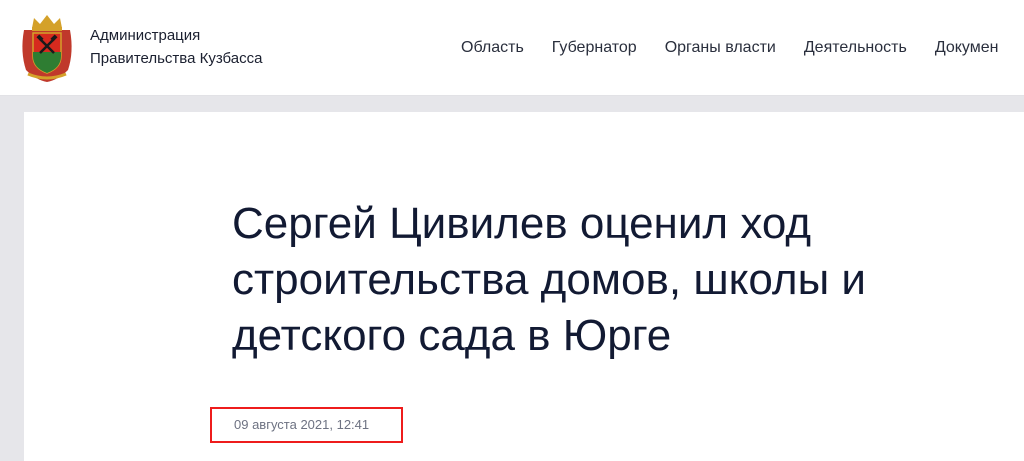  Describe the element at coordinates (302, 424) in the screenshot. I see `article-date: 09 августа 2021, 12:41` at that location.